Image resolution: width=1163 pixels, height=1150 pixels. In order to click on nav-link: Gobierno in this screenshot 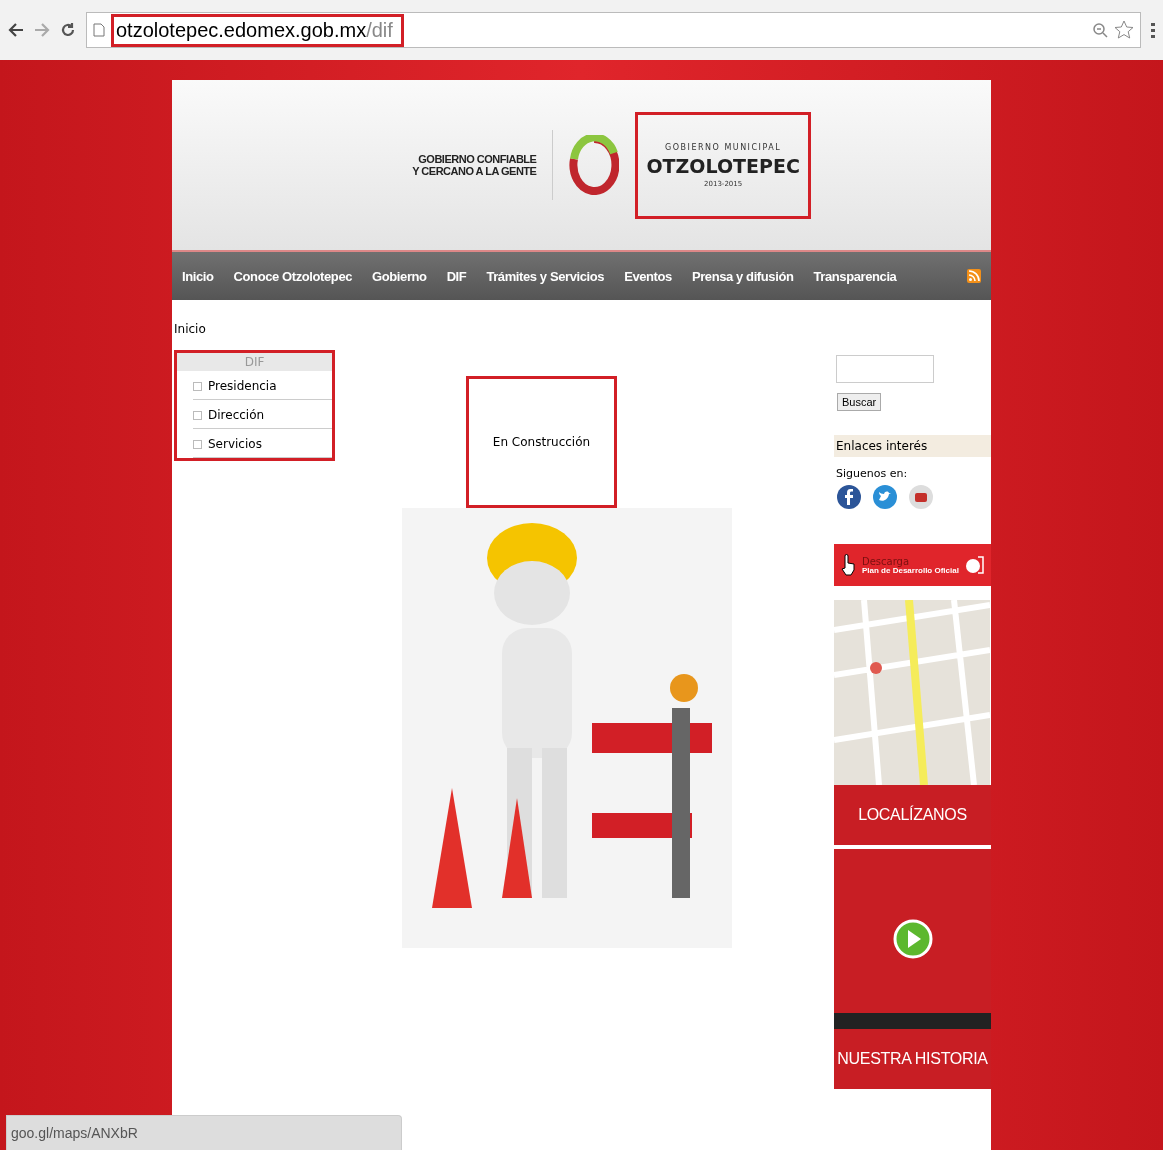, I will do `click(399, 276)`.